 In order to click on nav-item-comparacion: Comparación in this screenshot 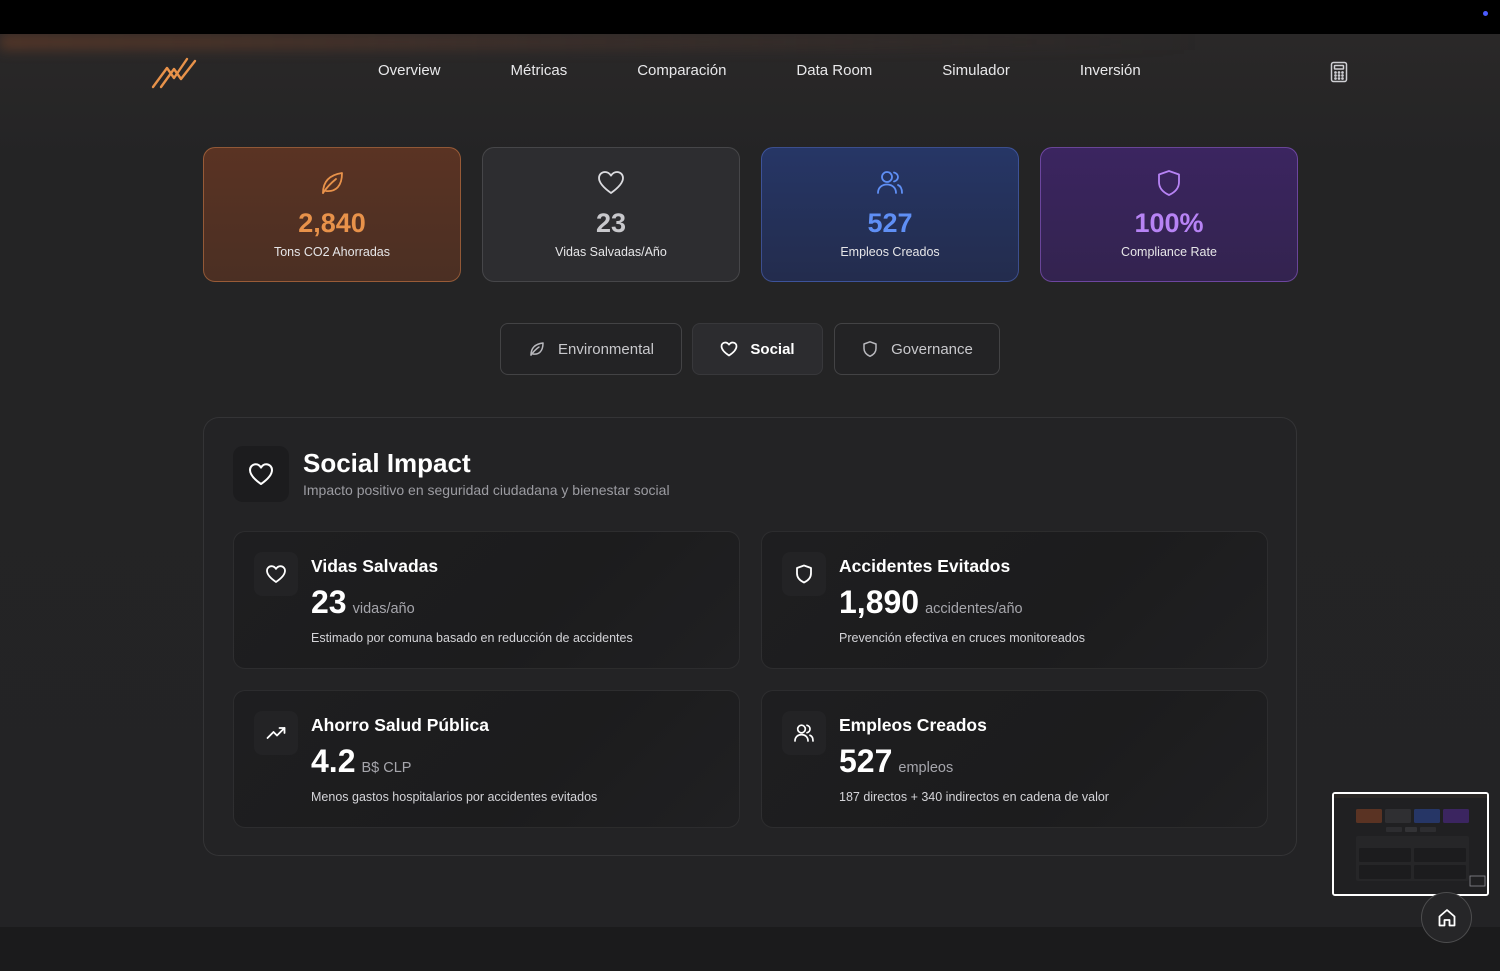, I will do `click(681, 73)`.